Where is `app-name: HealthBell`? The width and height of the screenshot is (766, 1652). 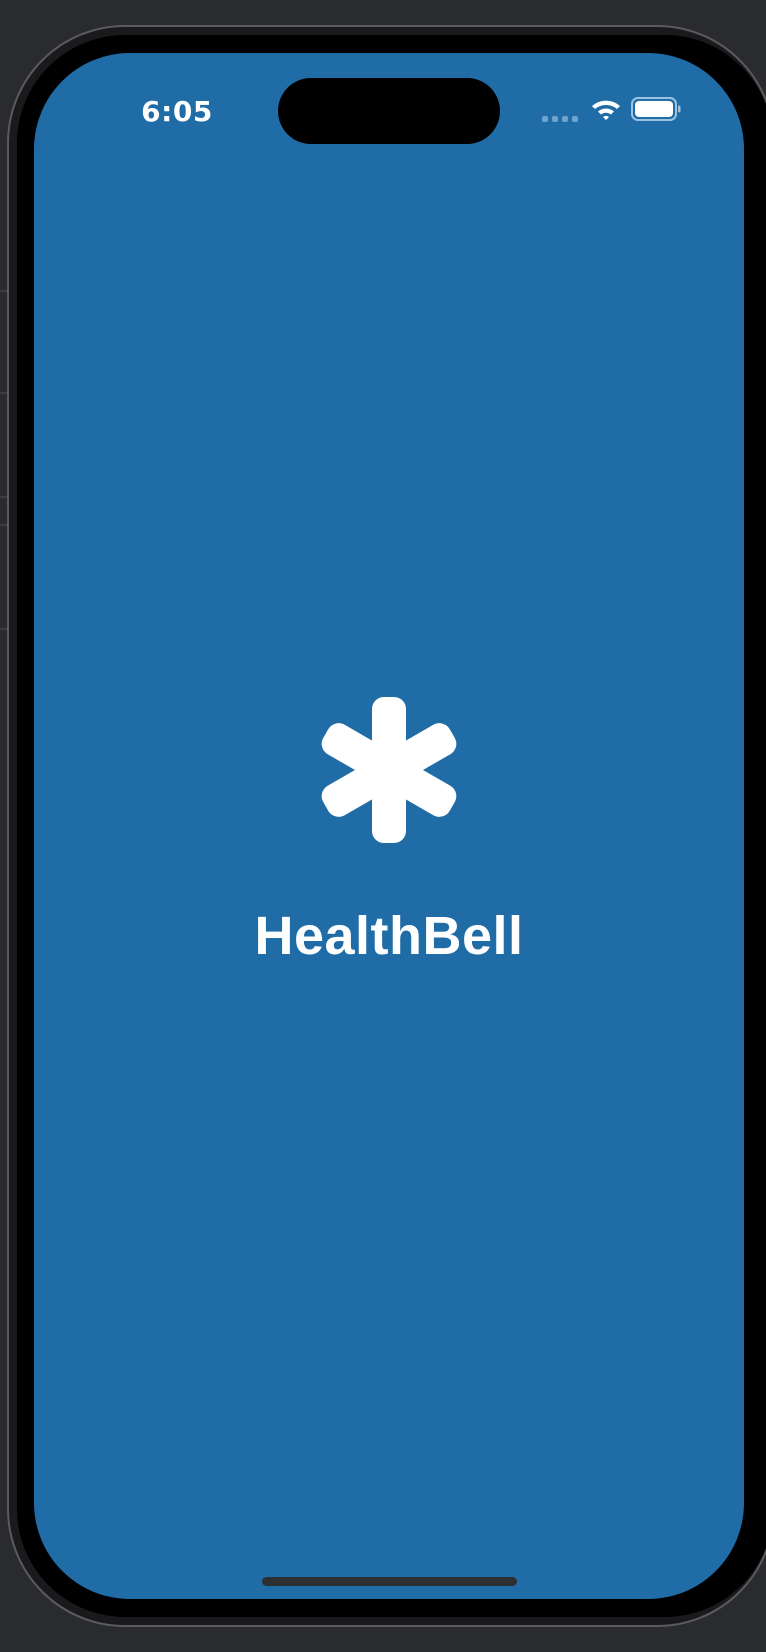
app-name: HealthBell is located at coordinates (389, 936).